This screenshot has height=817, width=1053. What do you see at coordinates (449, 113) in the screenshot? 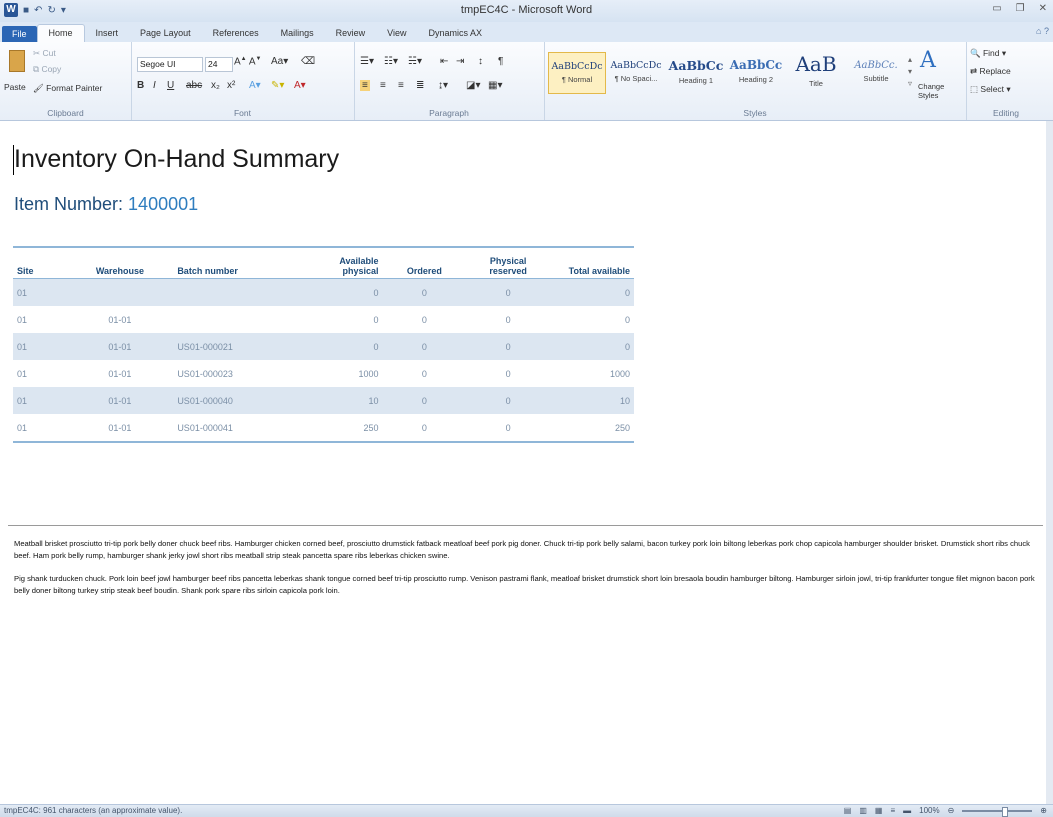
I see `paragraph-group-label: Paragraph` at bounding box center [449, 113].